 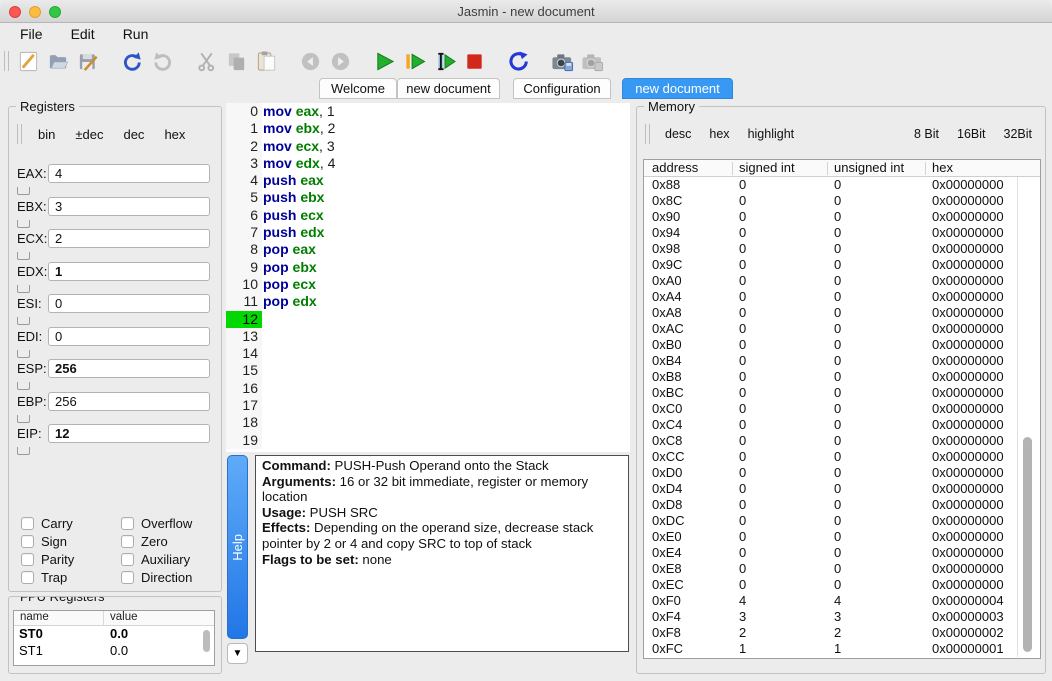 I want to click on run-pause-icon, so click(x=414, y=61).